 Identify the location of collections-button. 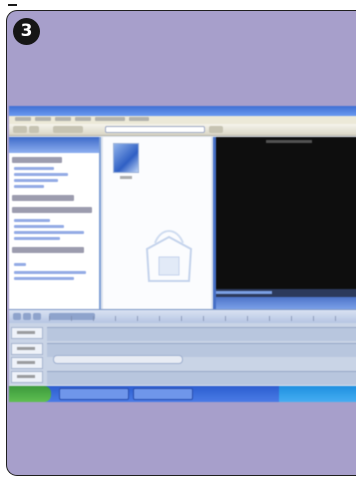
(68, 129).